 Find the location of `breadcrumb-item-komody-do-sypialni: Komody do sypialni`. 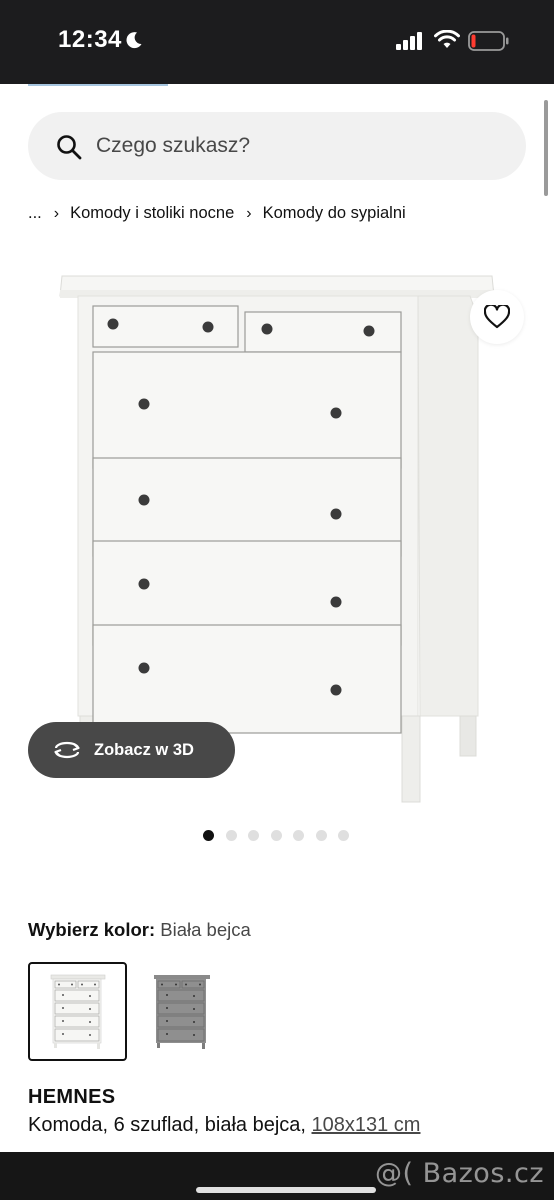

breadcrumb-item-komody-do-sypialni: Komody do sypialni is located at coordinates (334, 213).